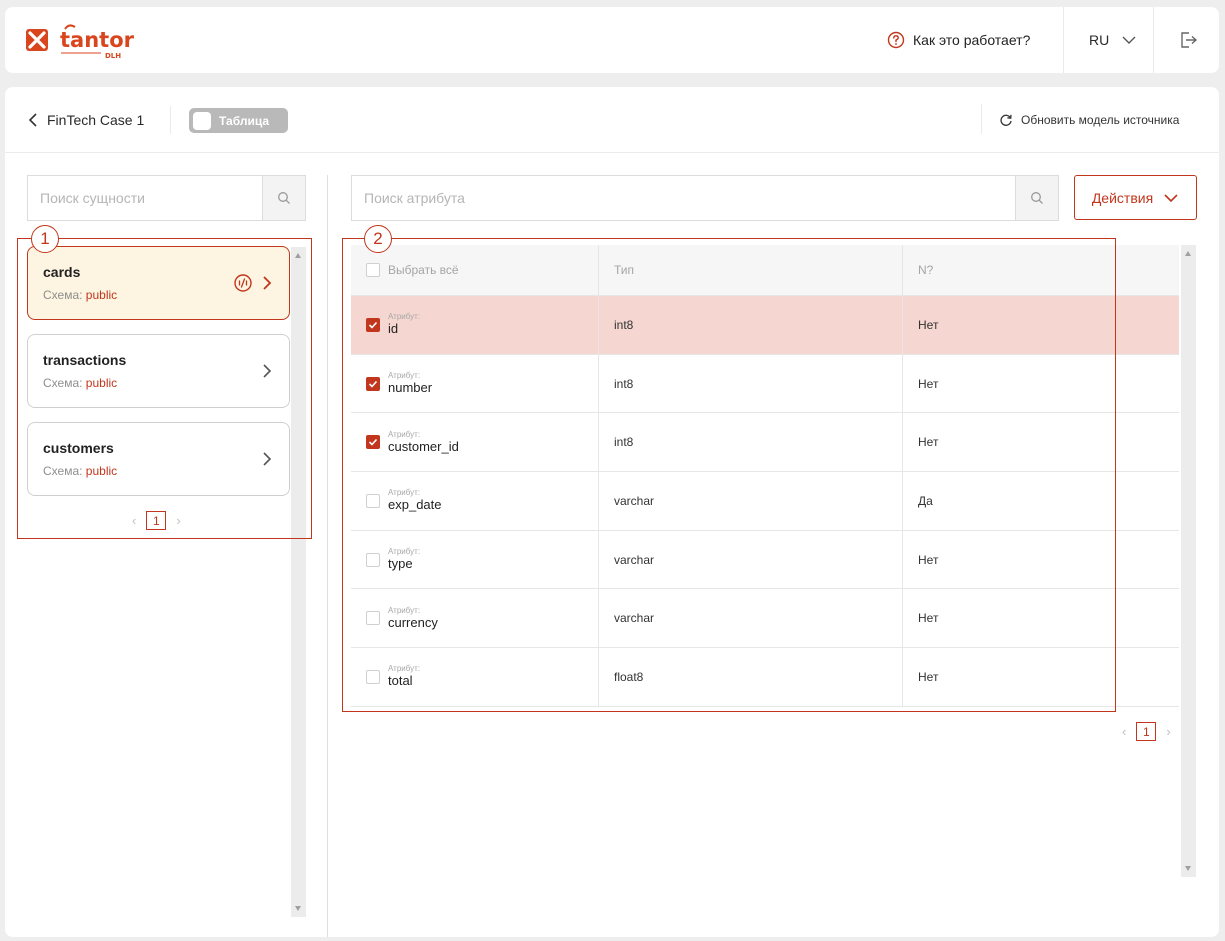  Describe the element at coordinates (97, 40) in the screenshot. I see `svg-text: tantor` at that location.